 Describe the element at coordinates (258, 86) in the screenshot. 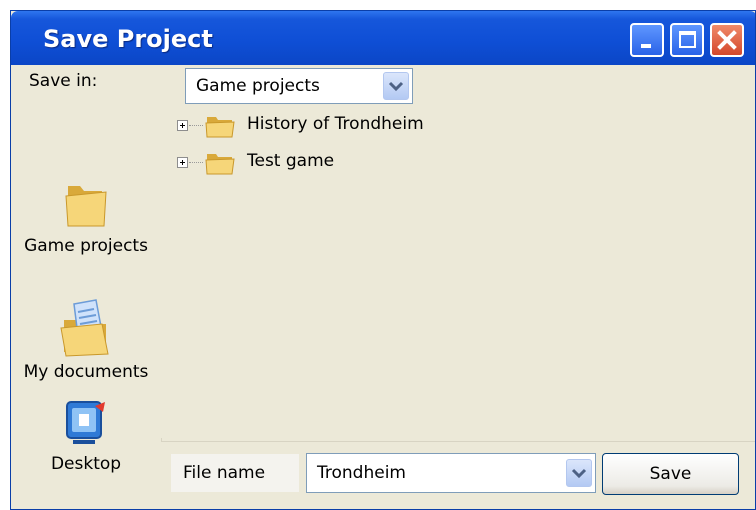

I see `save-in-selected: Game projects` at that location.